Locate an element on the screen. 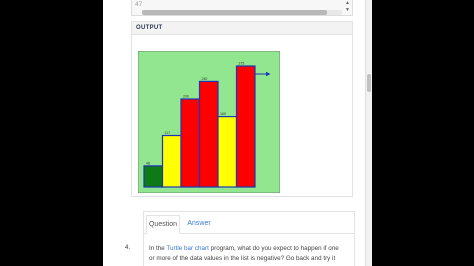 The height and width of the screenshot is (266, 474). code-editor: 47 ▲ ▼ is located at coordinates (242, 8).